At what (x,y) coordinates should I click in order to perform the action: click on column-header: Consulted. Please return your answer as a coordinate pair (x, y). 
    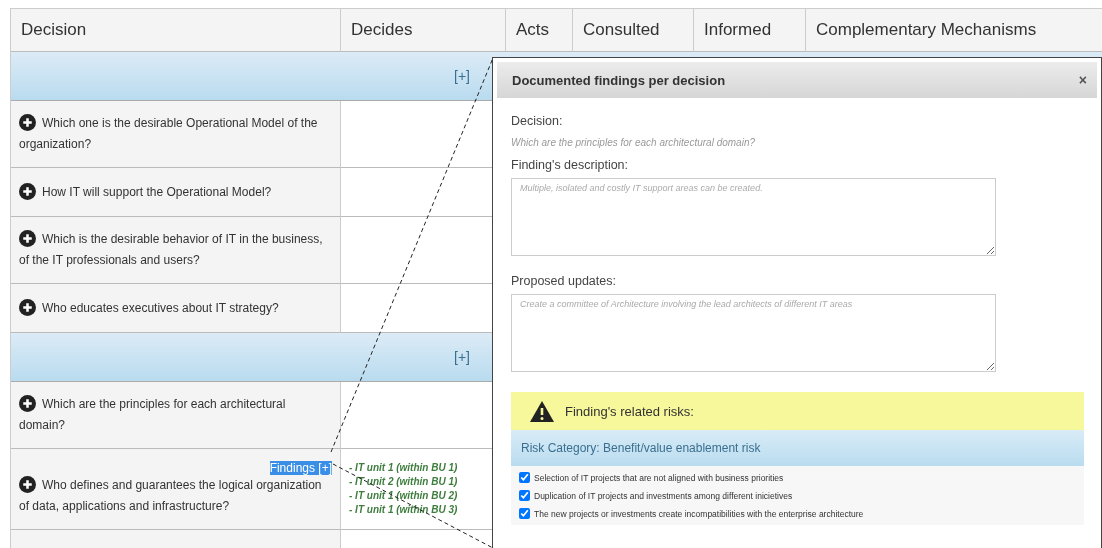
    Looking at the image, I should click on (633, 30).